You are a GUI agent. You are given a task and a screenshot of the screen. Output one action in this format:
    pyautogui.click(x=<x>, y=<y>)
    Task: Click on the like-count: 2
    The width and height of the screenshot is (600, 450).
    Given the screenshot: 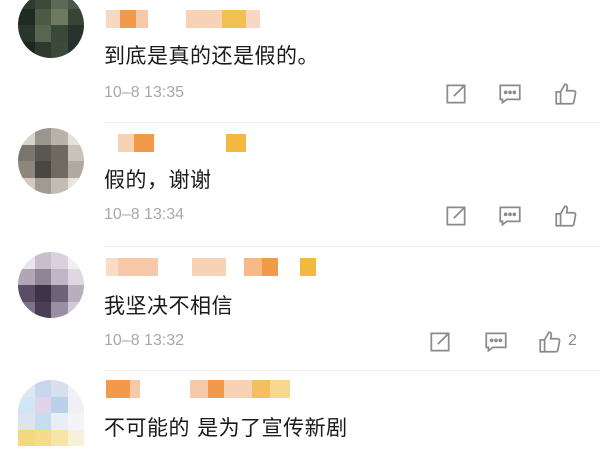 What is the action you would take?
    pyautogui.click(x=572, y=340)
    